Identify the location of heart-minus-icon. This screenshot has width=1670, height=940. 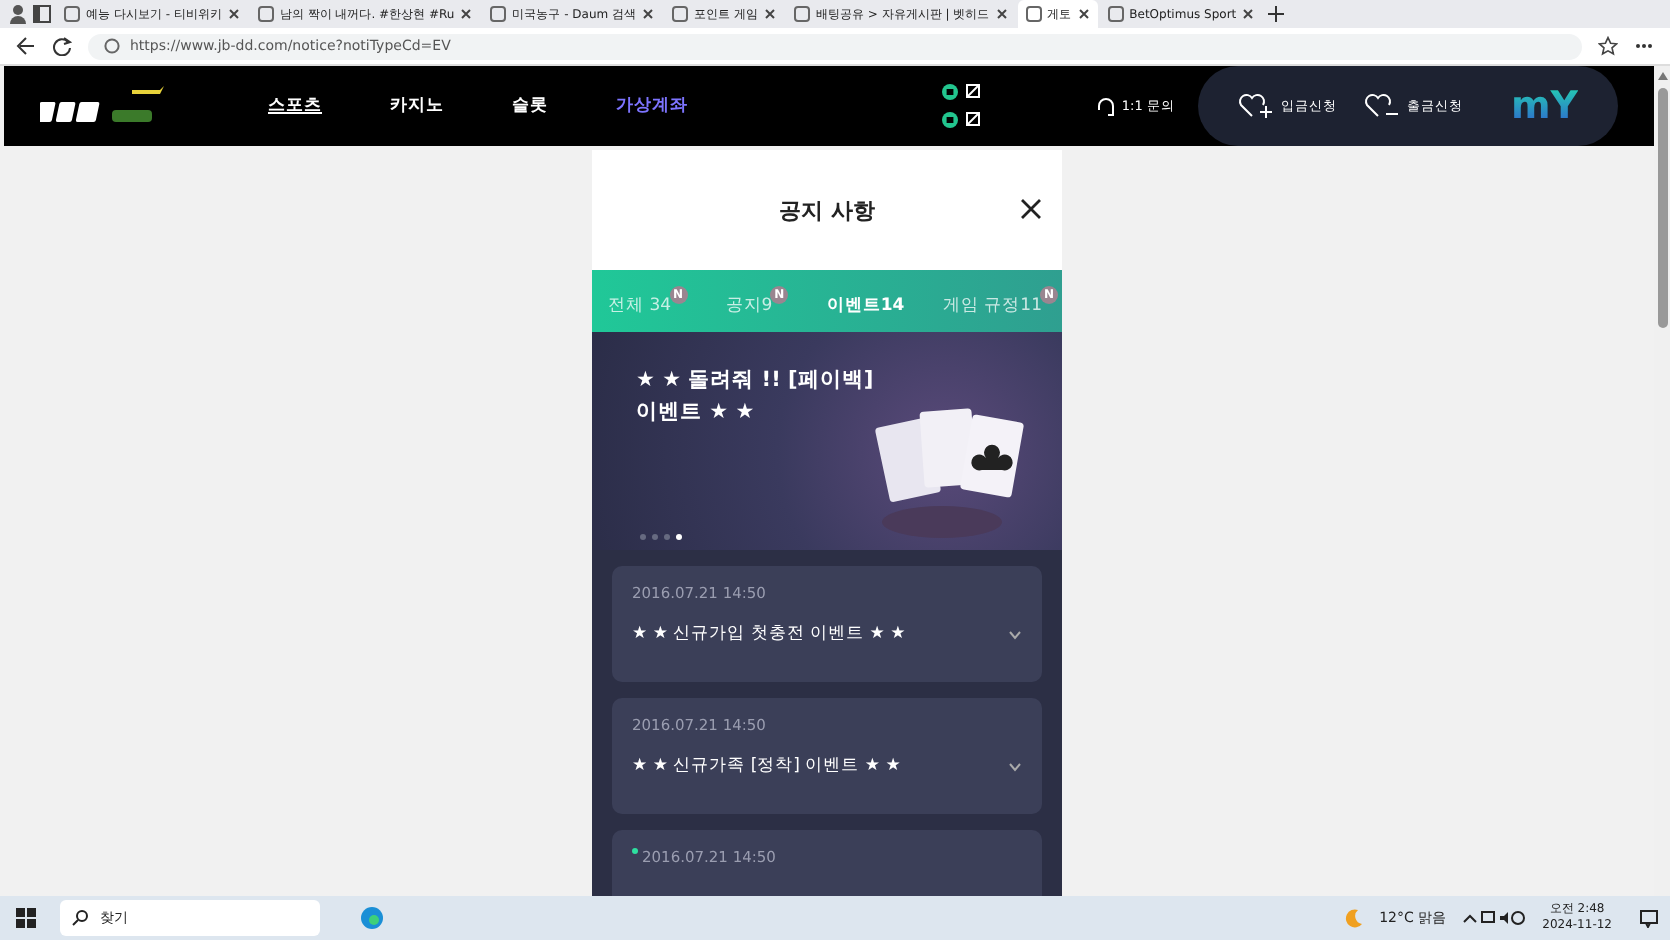
(1382, 106).